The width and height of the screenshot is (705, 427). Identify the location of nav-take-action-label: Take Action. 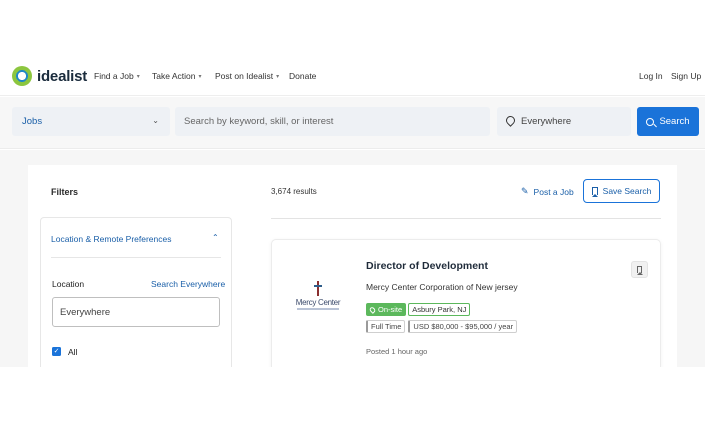
(174, 76).